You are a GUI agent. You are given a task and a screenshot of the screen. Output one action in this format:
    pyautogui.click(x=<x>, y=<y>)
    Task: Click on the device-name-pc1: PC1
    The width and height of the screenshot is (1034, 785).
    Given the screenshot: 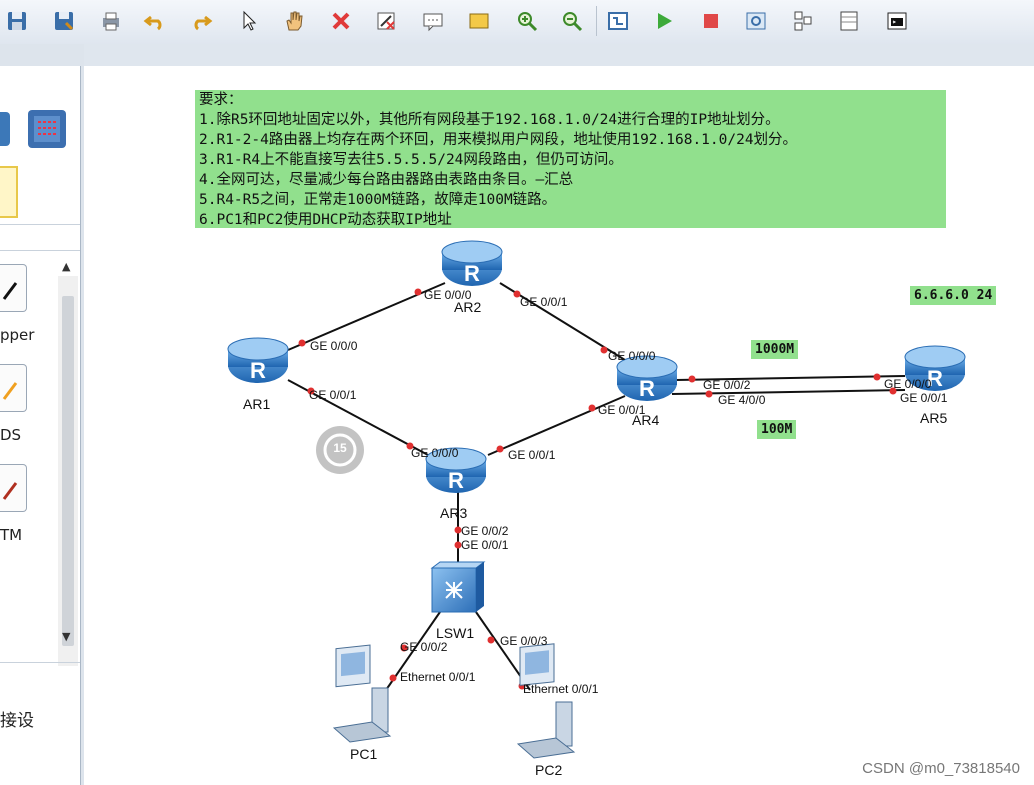 What is the action you would take?
    pyautogui.click(x=364, y=754)
    